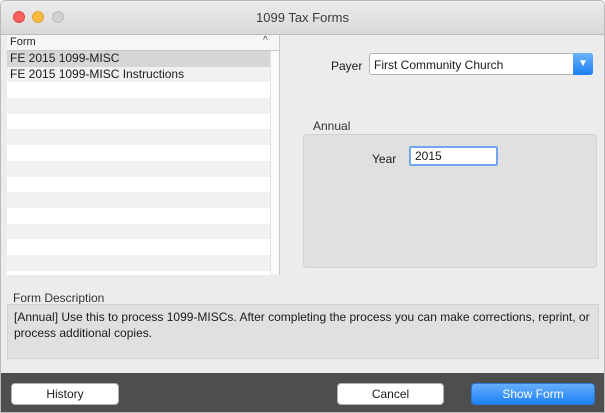  What do you see at coordinates (138, 74) in the screenshot?
I see `form-list-item-1099-misc-instructions: FE 2015 1099-MISC Instructions` at bounding box center [138, 74].